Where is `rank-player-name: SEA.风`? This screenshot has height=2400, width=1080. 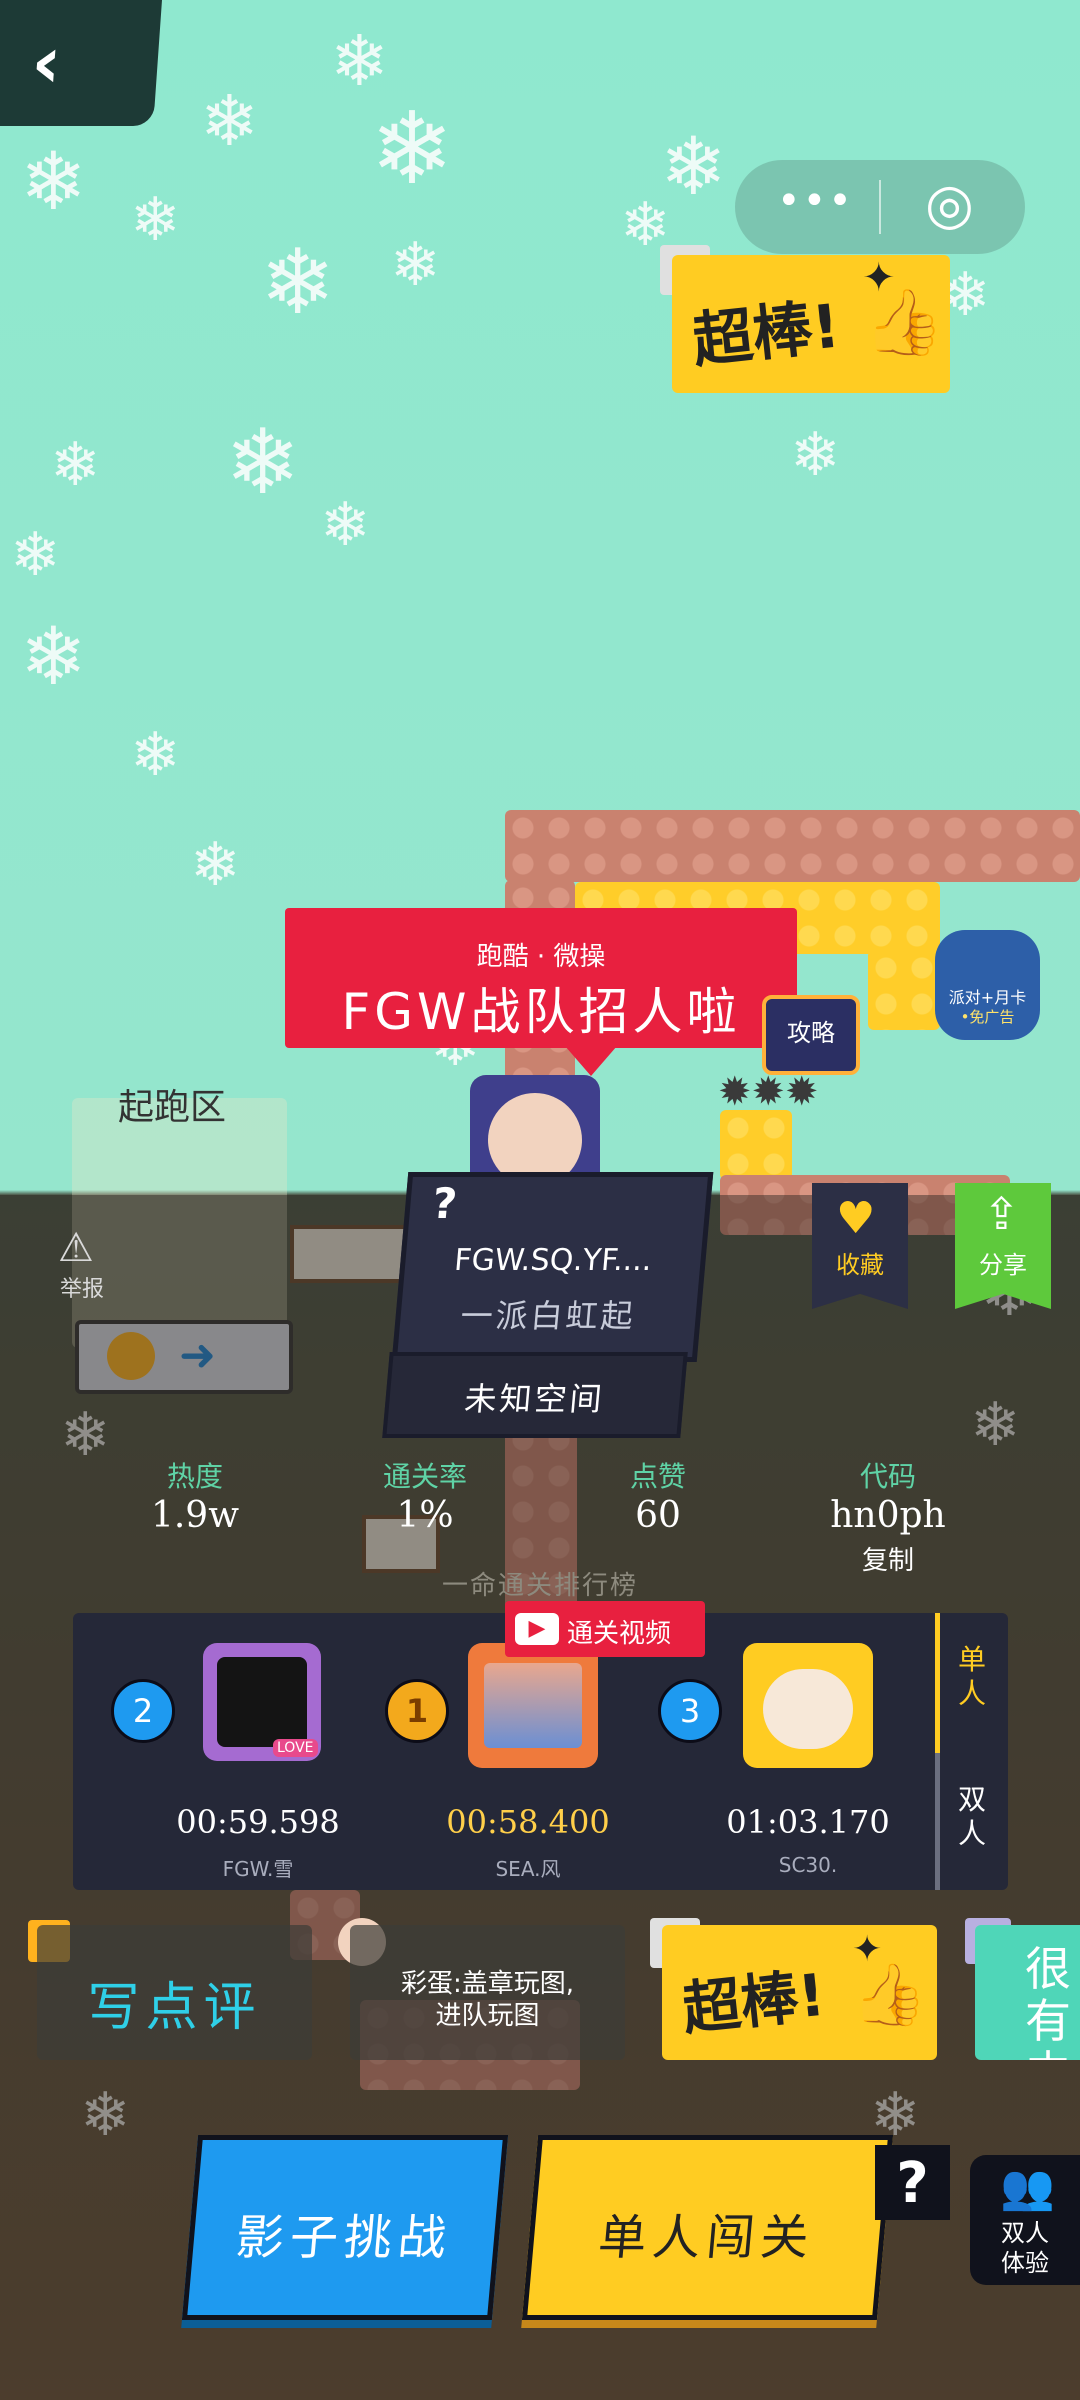
rank-player-name: SEA.风 is located at coordinates (528, 1869).